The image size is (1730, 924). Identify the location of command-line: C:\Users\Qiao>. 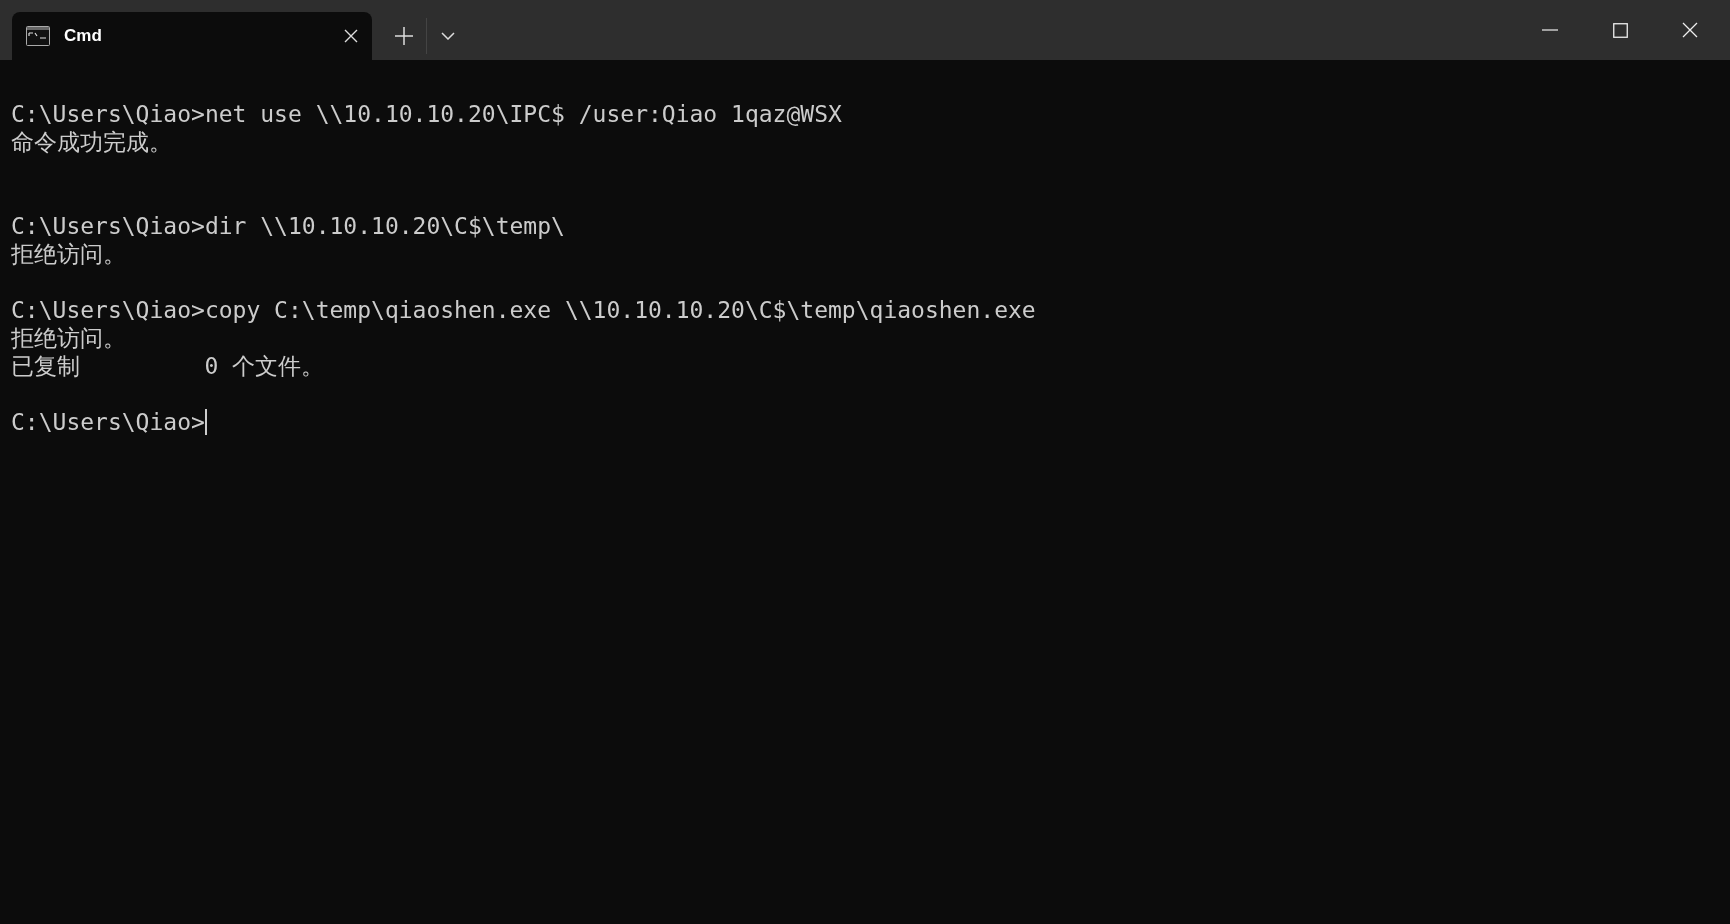
(108, 422).